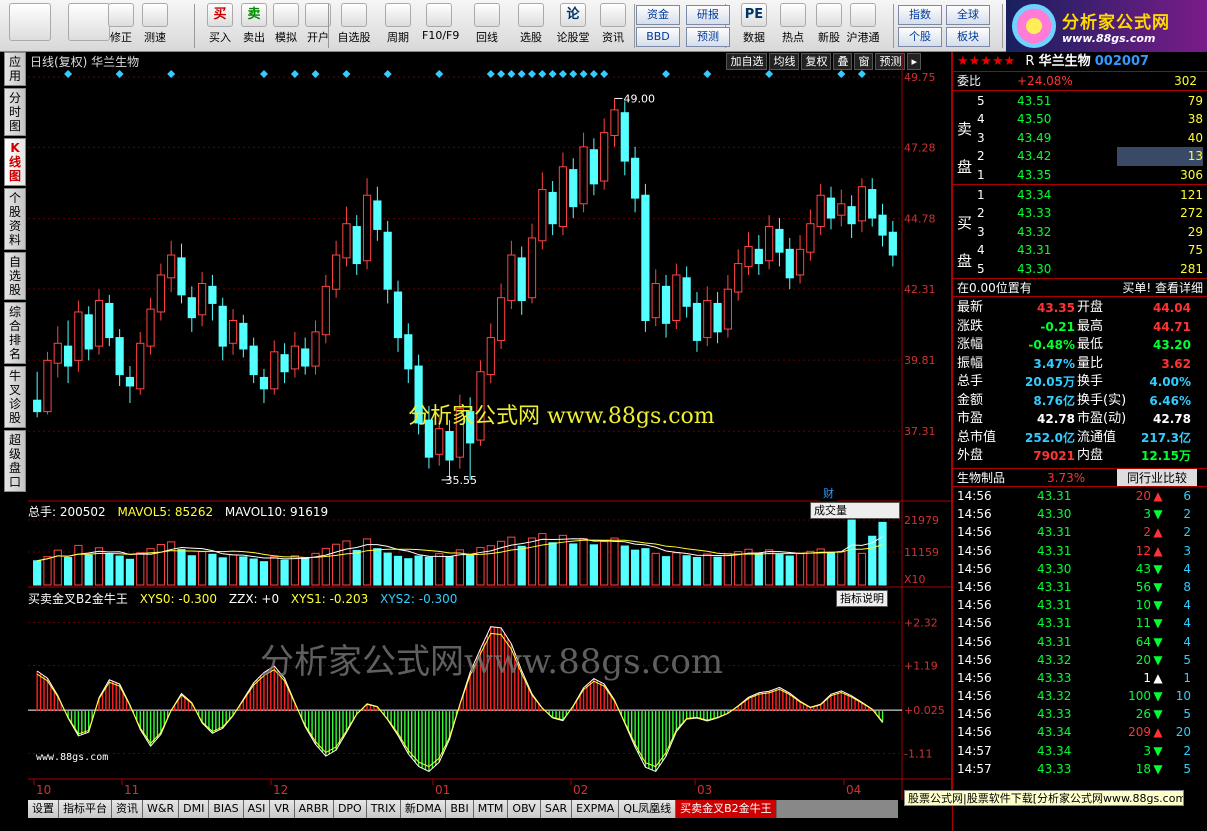  Describe the element at coordinates (1187, 605) in the screenshot. I see `tick-count: 4` at that location.